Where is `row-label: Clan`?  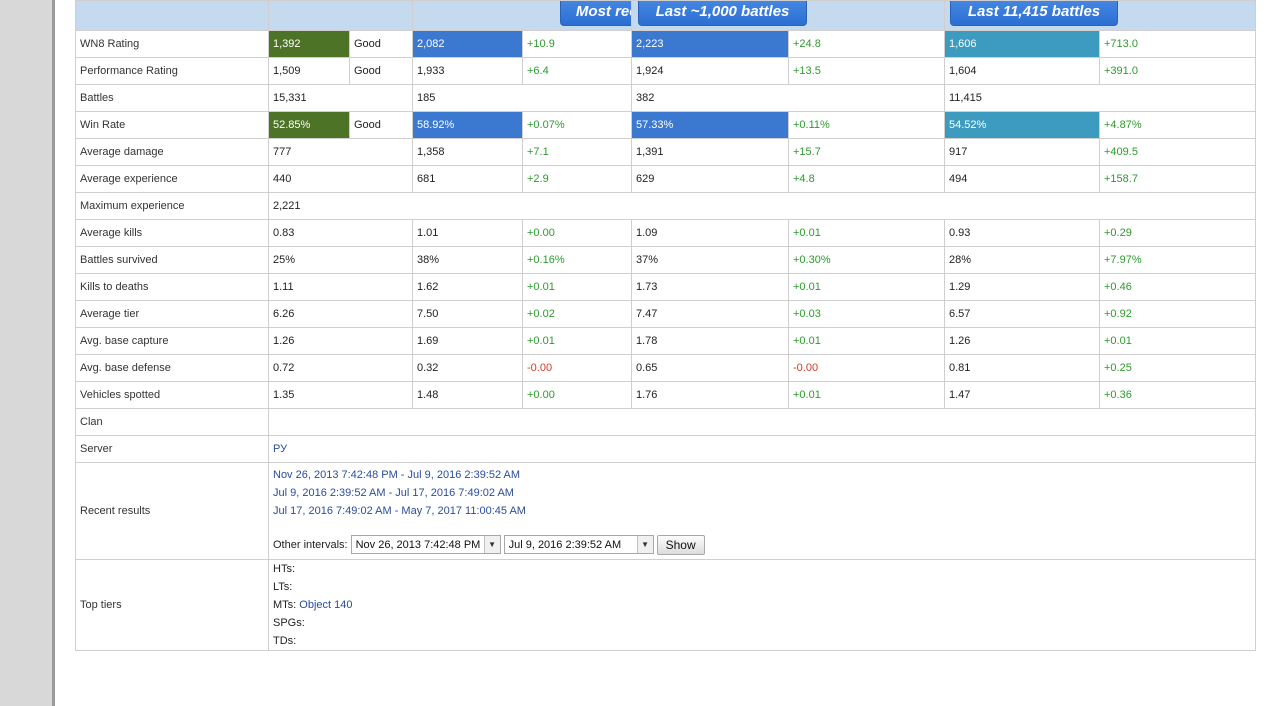 row-label: Clan is located at coordinates (172, 422).